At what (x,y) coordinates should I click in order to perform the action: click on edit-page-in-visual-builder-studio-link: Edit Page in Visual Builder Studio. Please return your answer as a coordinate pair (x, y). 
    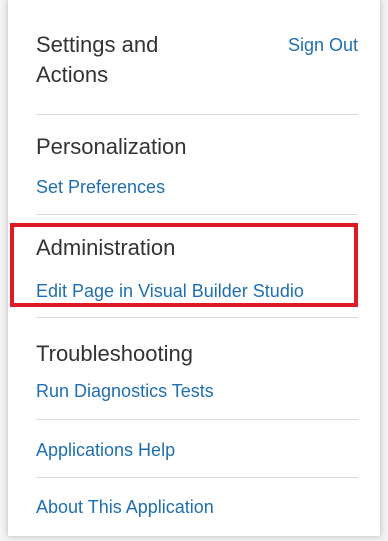
    Looking at the image, I should click on (170, 291).